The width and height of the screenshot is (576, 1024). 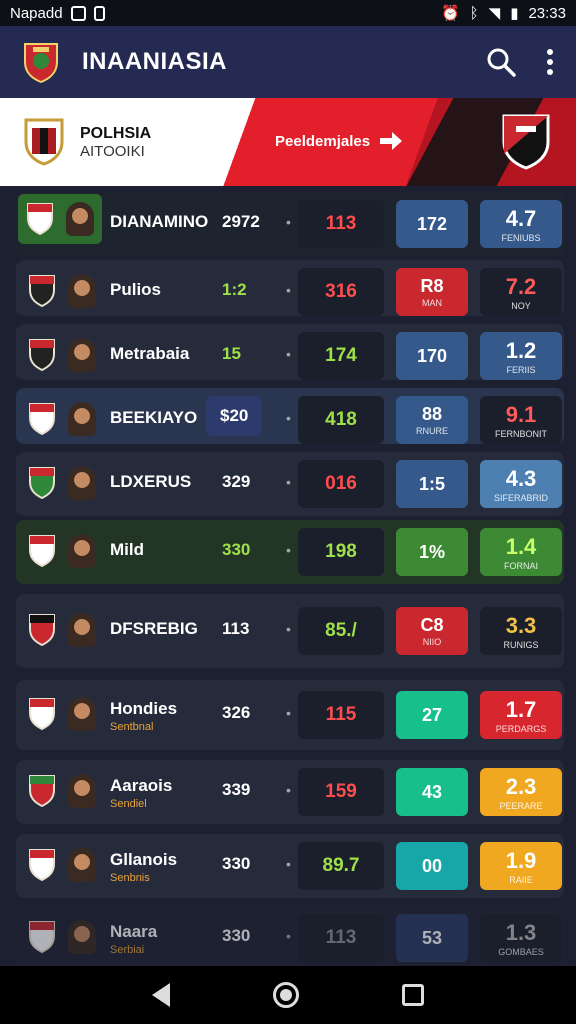 I want to click on match-row: Metrabaia 15 • 174 170 1.2 FERIIS, so click(x=290, y=352).